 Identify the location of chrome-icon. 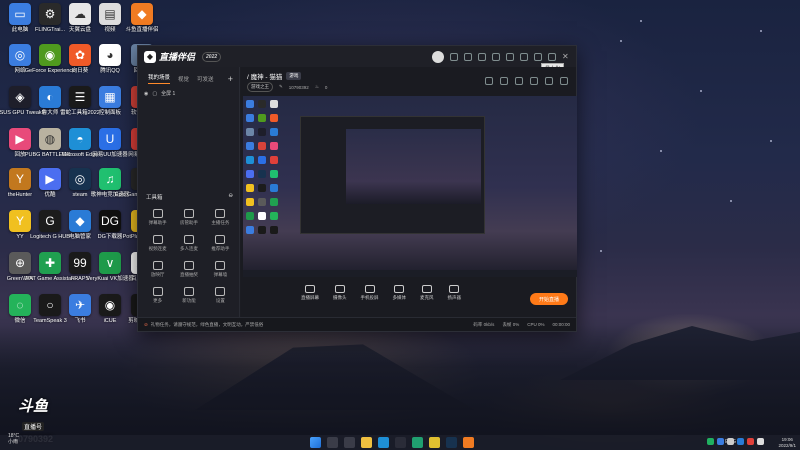
(434, 442).